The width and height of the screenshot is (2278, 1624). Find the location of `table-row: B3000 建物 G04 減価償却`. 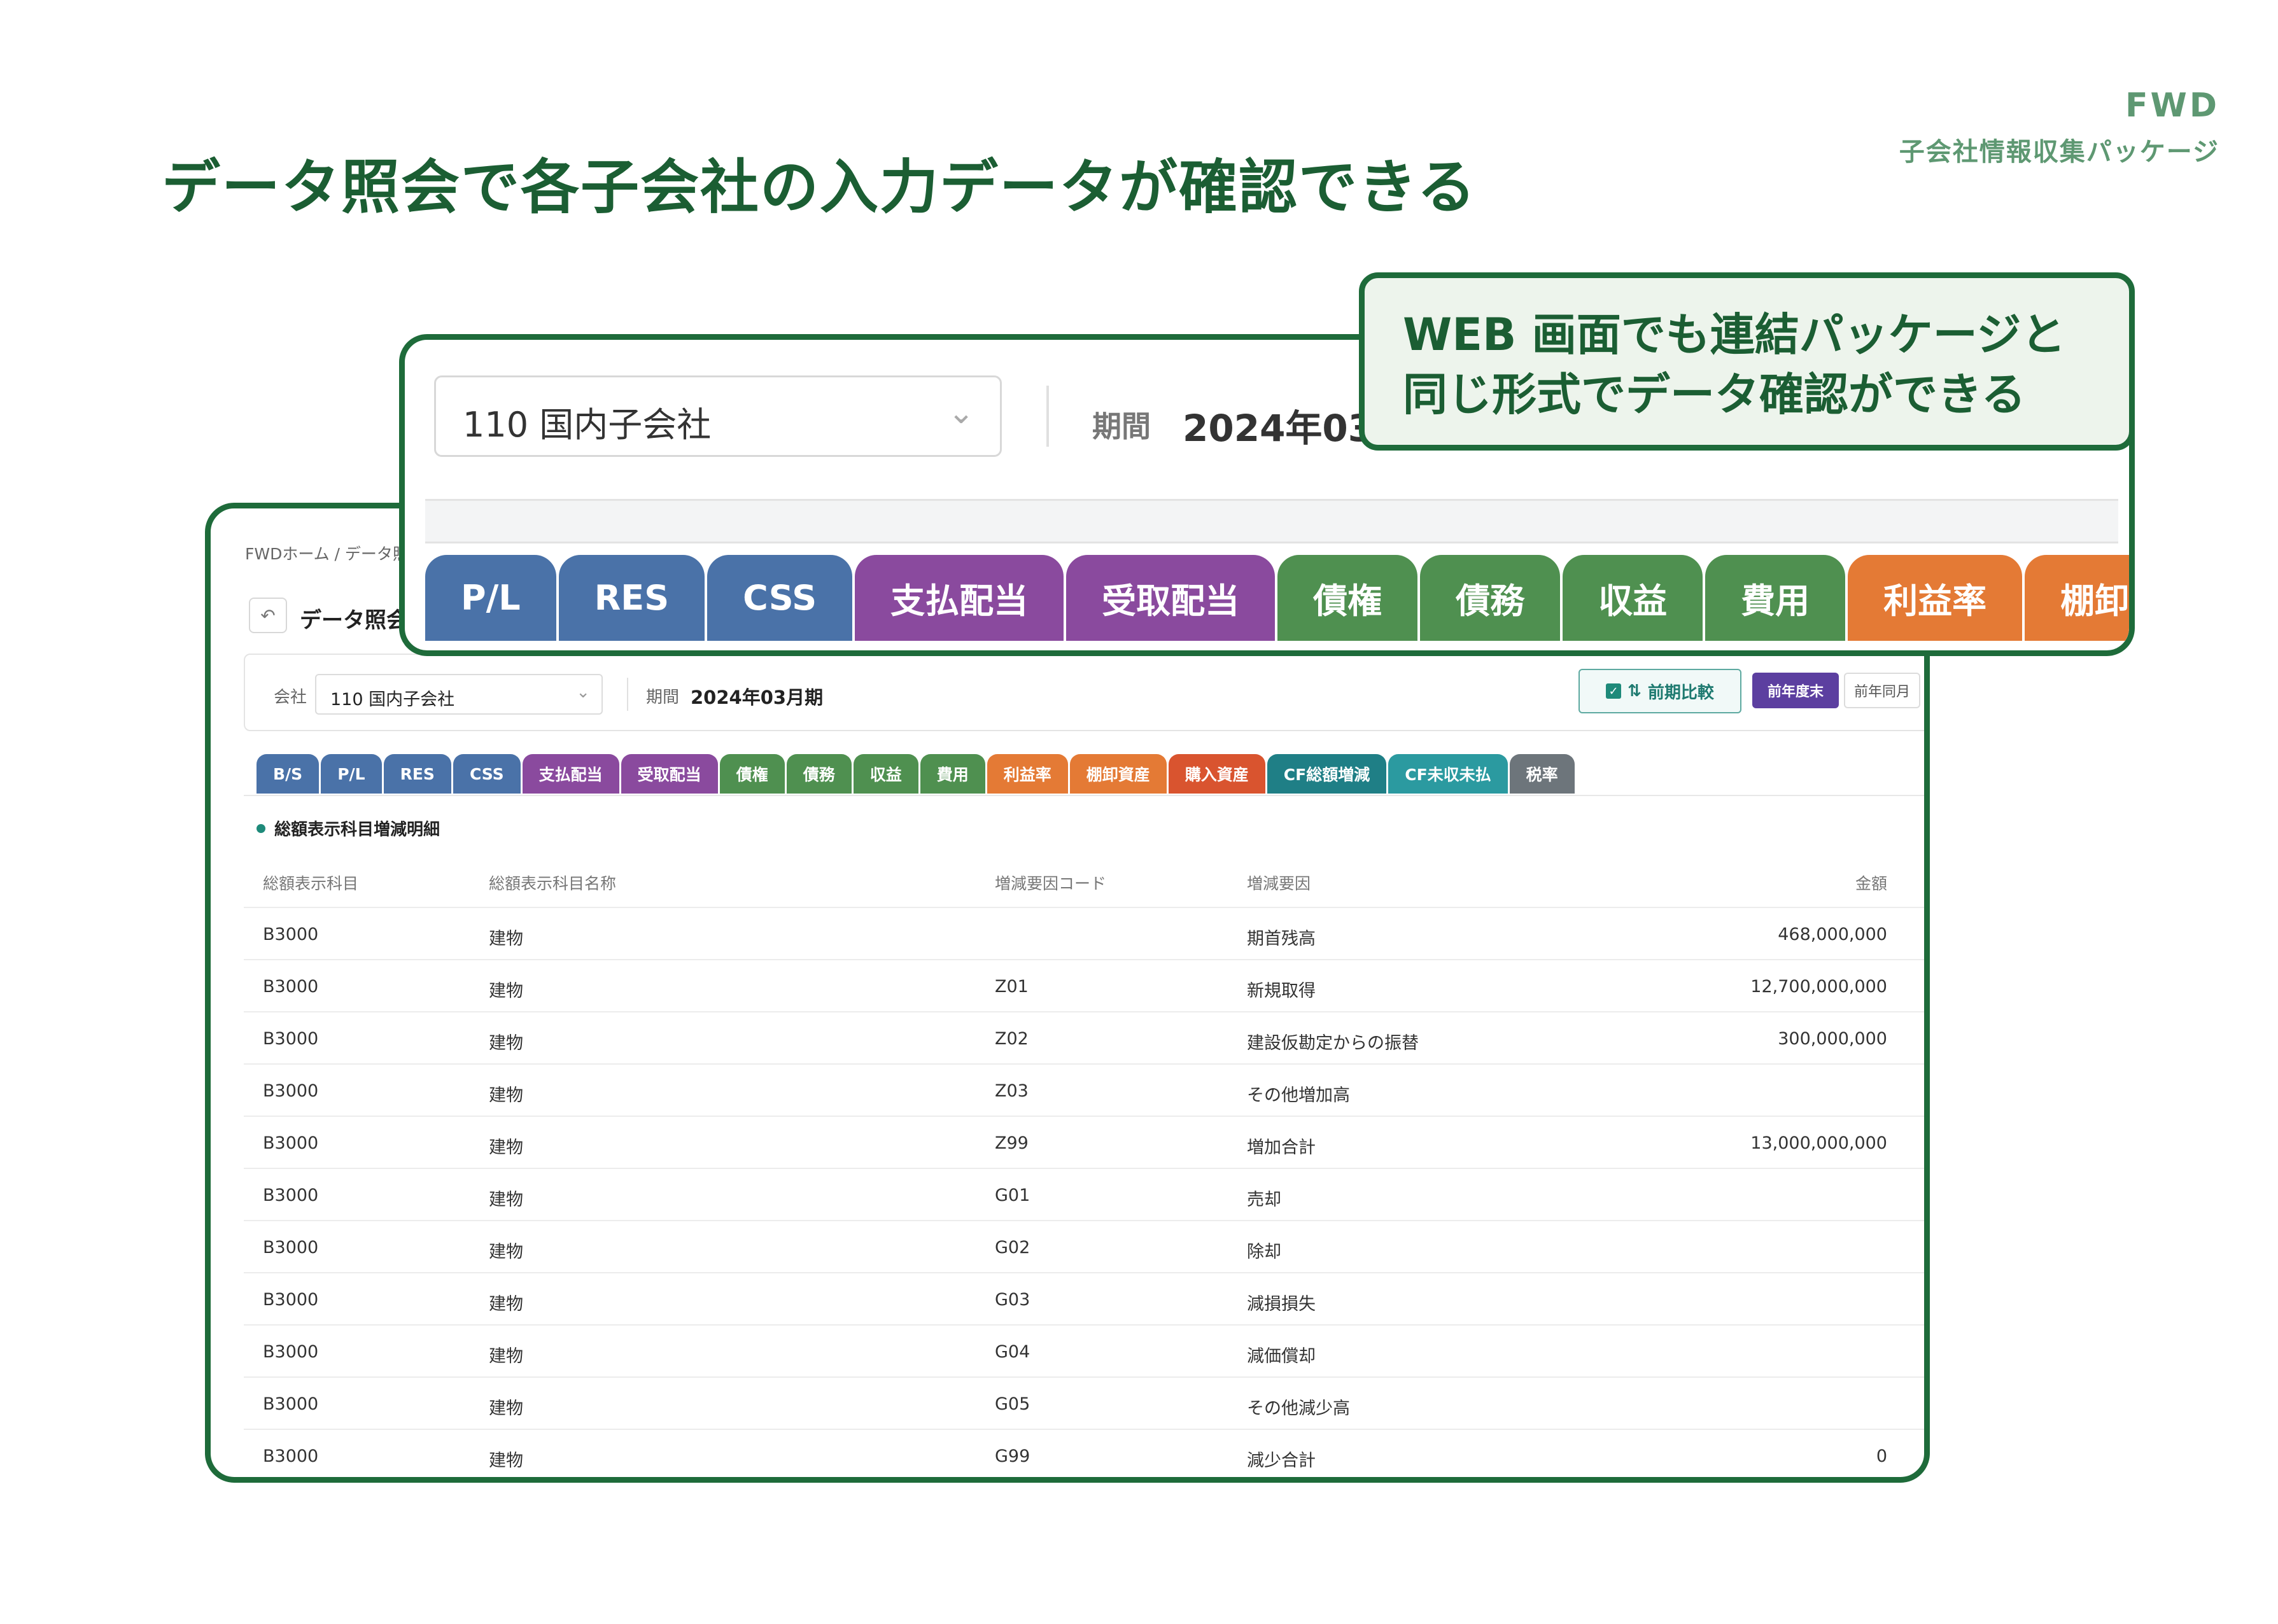

table-row: B3000 建物 G04 減価償却 is located at coordinates (1084, 1352).